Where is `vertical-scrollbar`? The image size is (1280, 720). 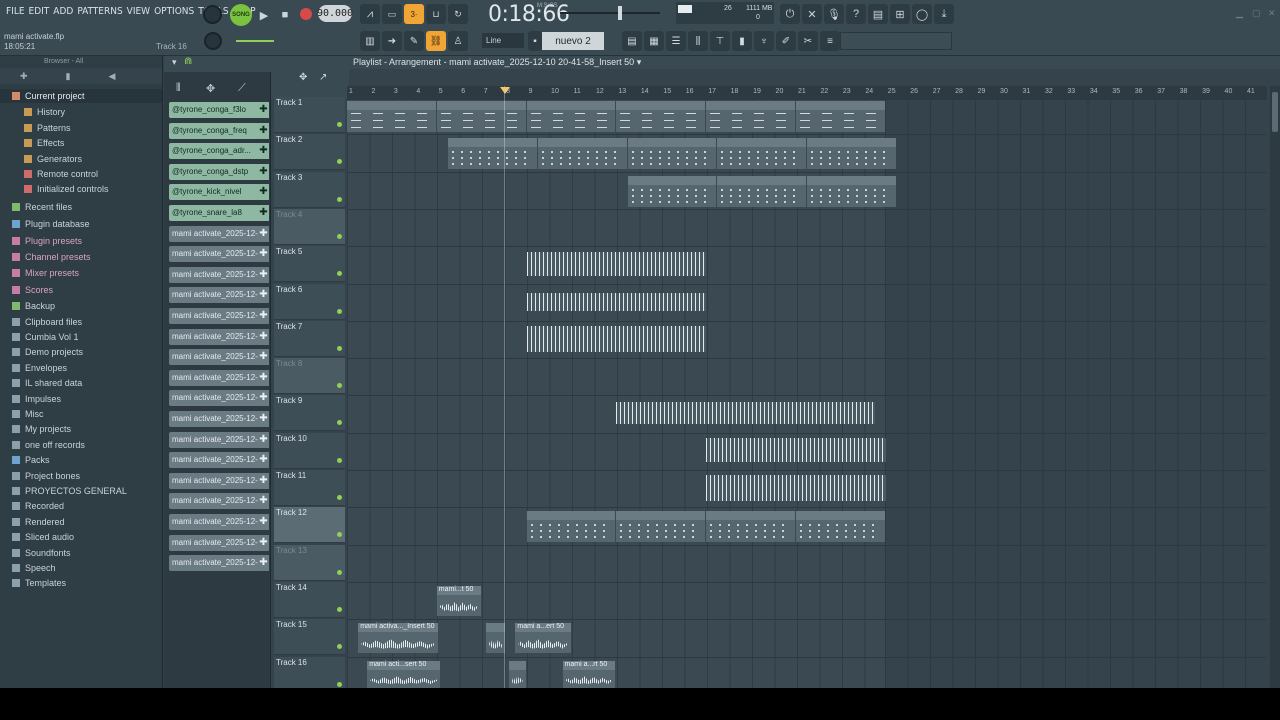 vertical-scrollbar is located at coordinates (1275, 387).